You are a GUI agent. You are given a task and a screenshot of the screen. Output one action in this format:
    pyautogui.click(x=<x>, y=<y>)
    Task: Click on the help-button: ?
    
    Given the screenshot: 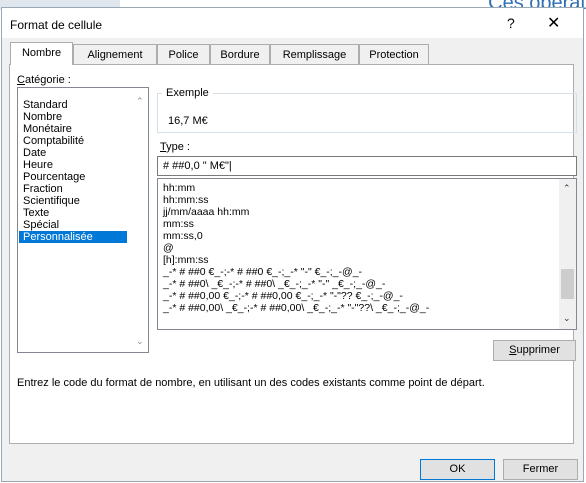 What is the action you would take?
    pyautogui.click(x=511, y=23)
    